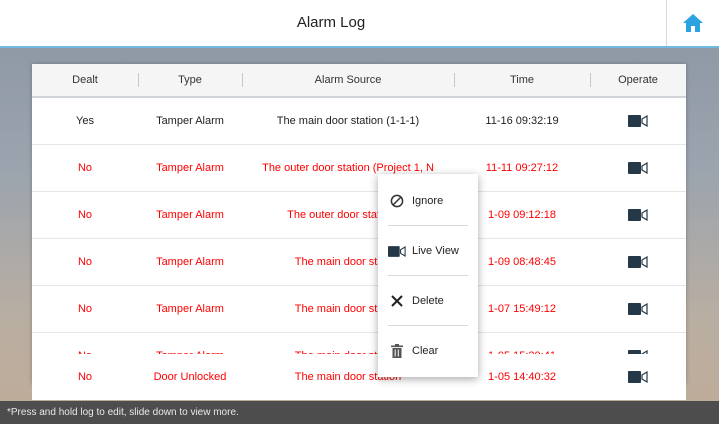 The image size is (719, 424). Describe the element at coordinates (348, 121) in the screenshot. I see `alarm-source-cell: The main door station (1-1-1)` at that location.